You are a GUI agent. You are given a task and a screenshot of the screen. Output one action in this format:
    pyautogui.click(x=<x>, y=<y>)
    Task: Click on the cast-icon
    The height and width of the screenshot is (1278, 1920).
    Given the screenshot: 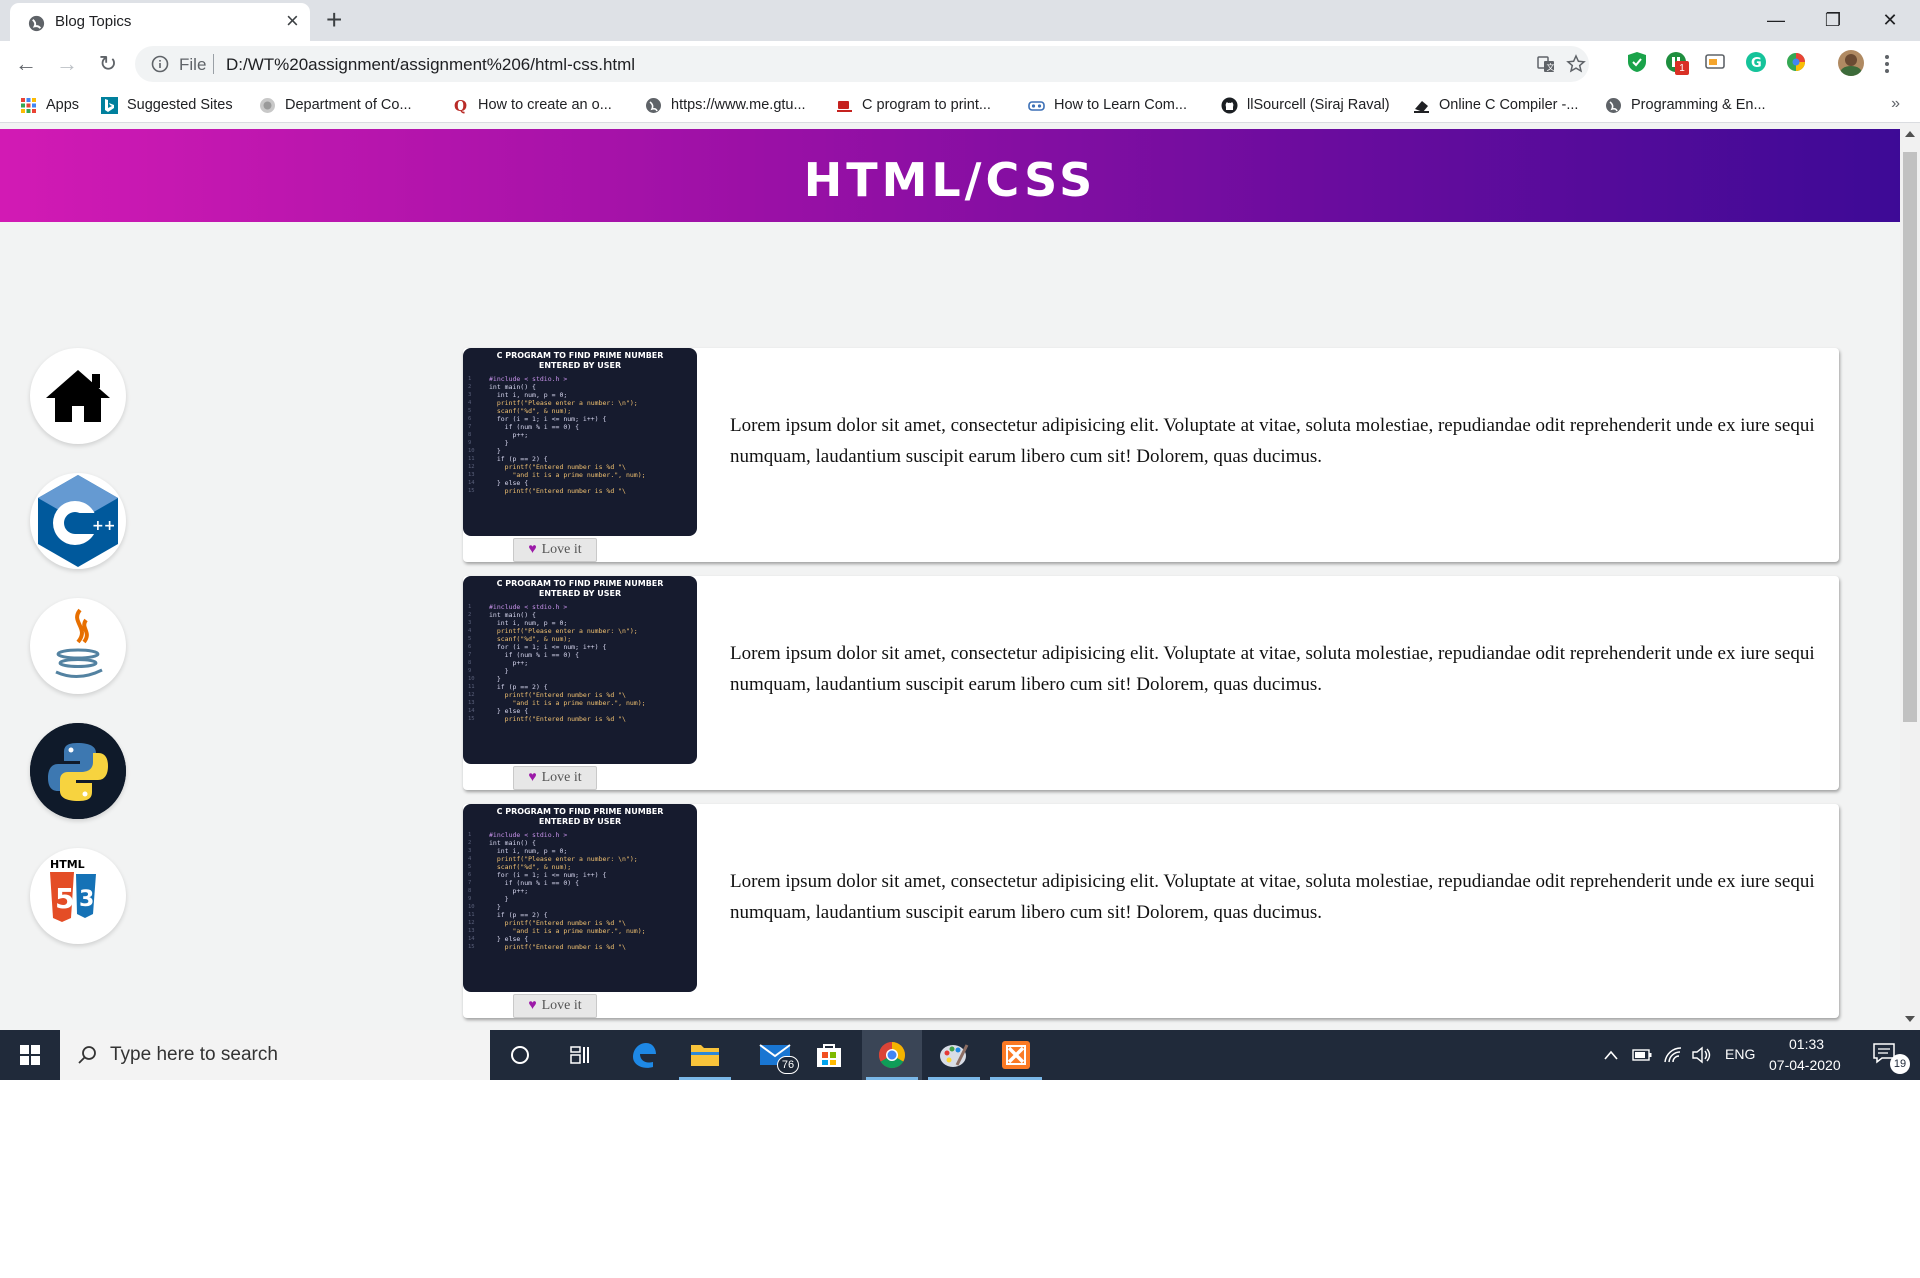 What is the action you would take?
    pyautogui.click(x=1715, y=62)
    